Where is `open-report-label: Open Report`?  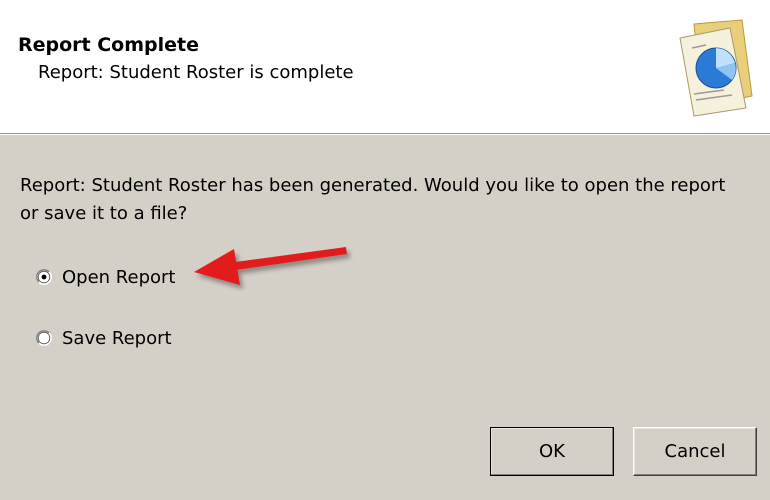 open-report-label: Open Report is located at coordinates (118, 277).